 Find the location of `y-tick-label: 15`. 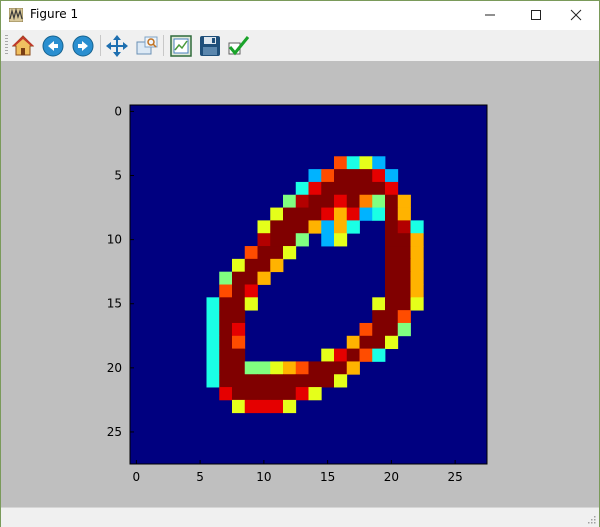

y-tick-label: 15 is located at coordinates (114, 304).